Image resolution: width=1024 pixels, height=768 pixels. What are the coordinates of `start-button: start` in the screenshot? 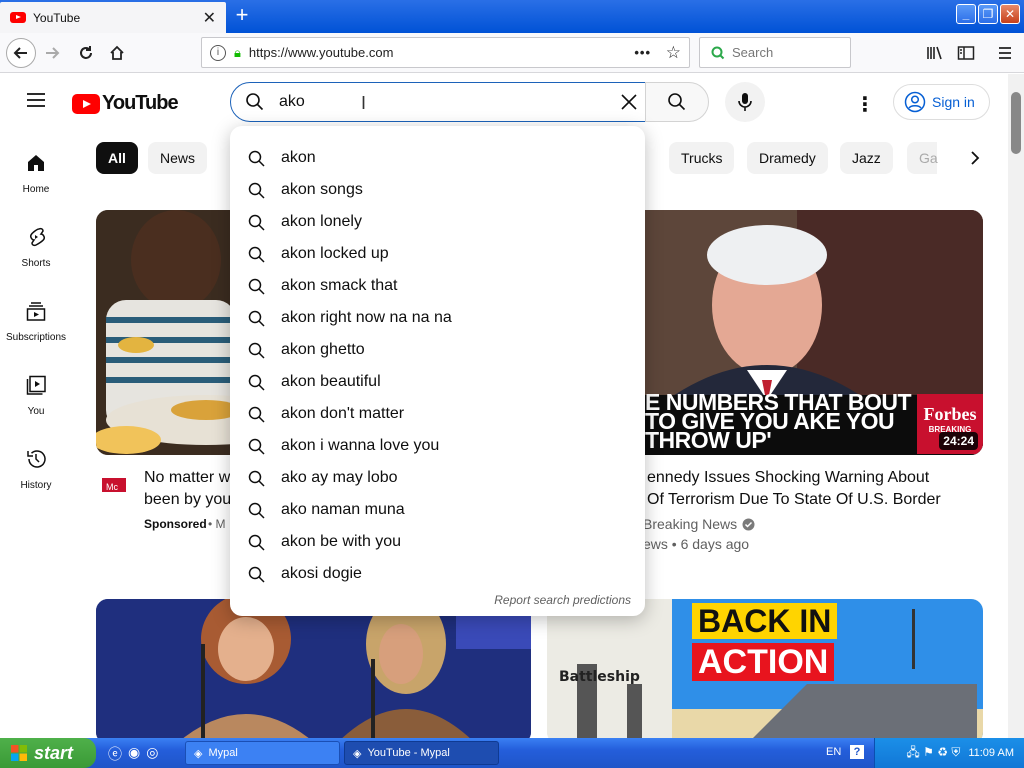 It's located at (48, 753).